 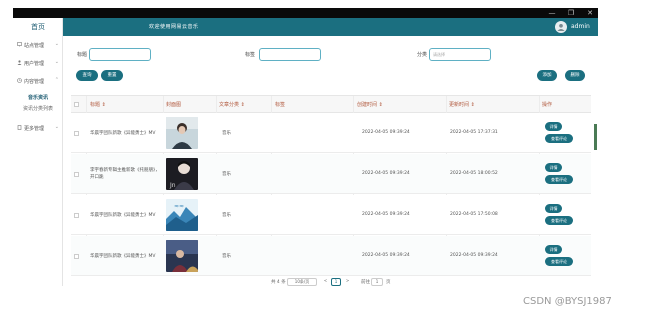 I want to click on row-updated: 2022-04-05 17:50:08, so click(x=474, y=214).